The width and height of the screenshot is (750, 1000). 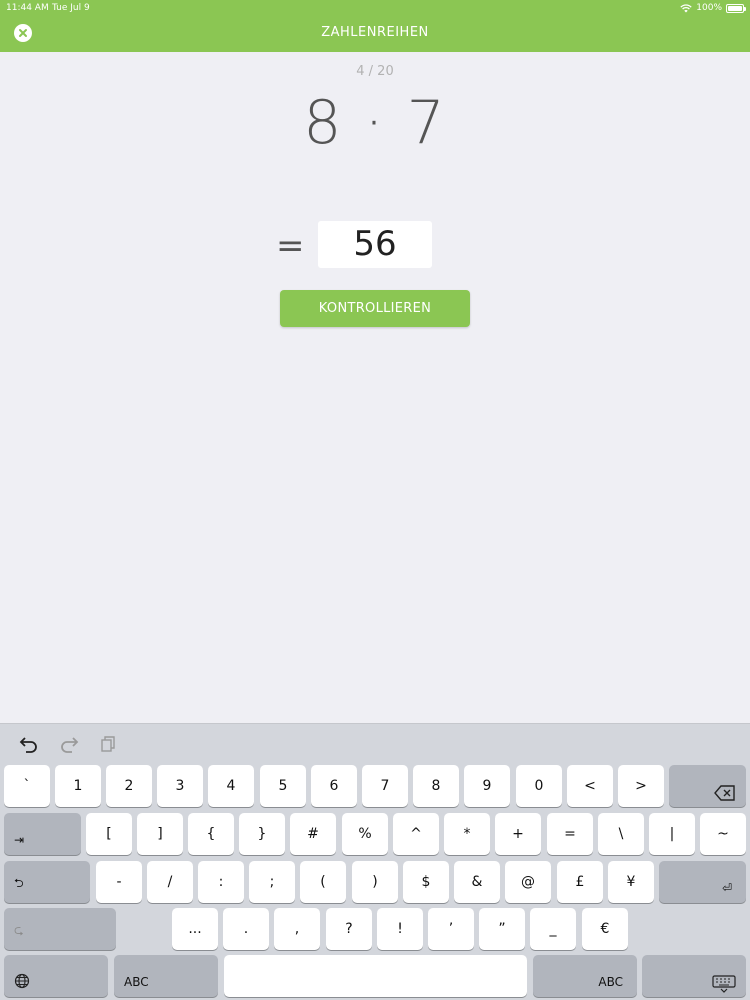 I want to click on key-quote: ”, so click(x=502, y=929).